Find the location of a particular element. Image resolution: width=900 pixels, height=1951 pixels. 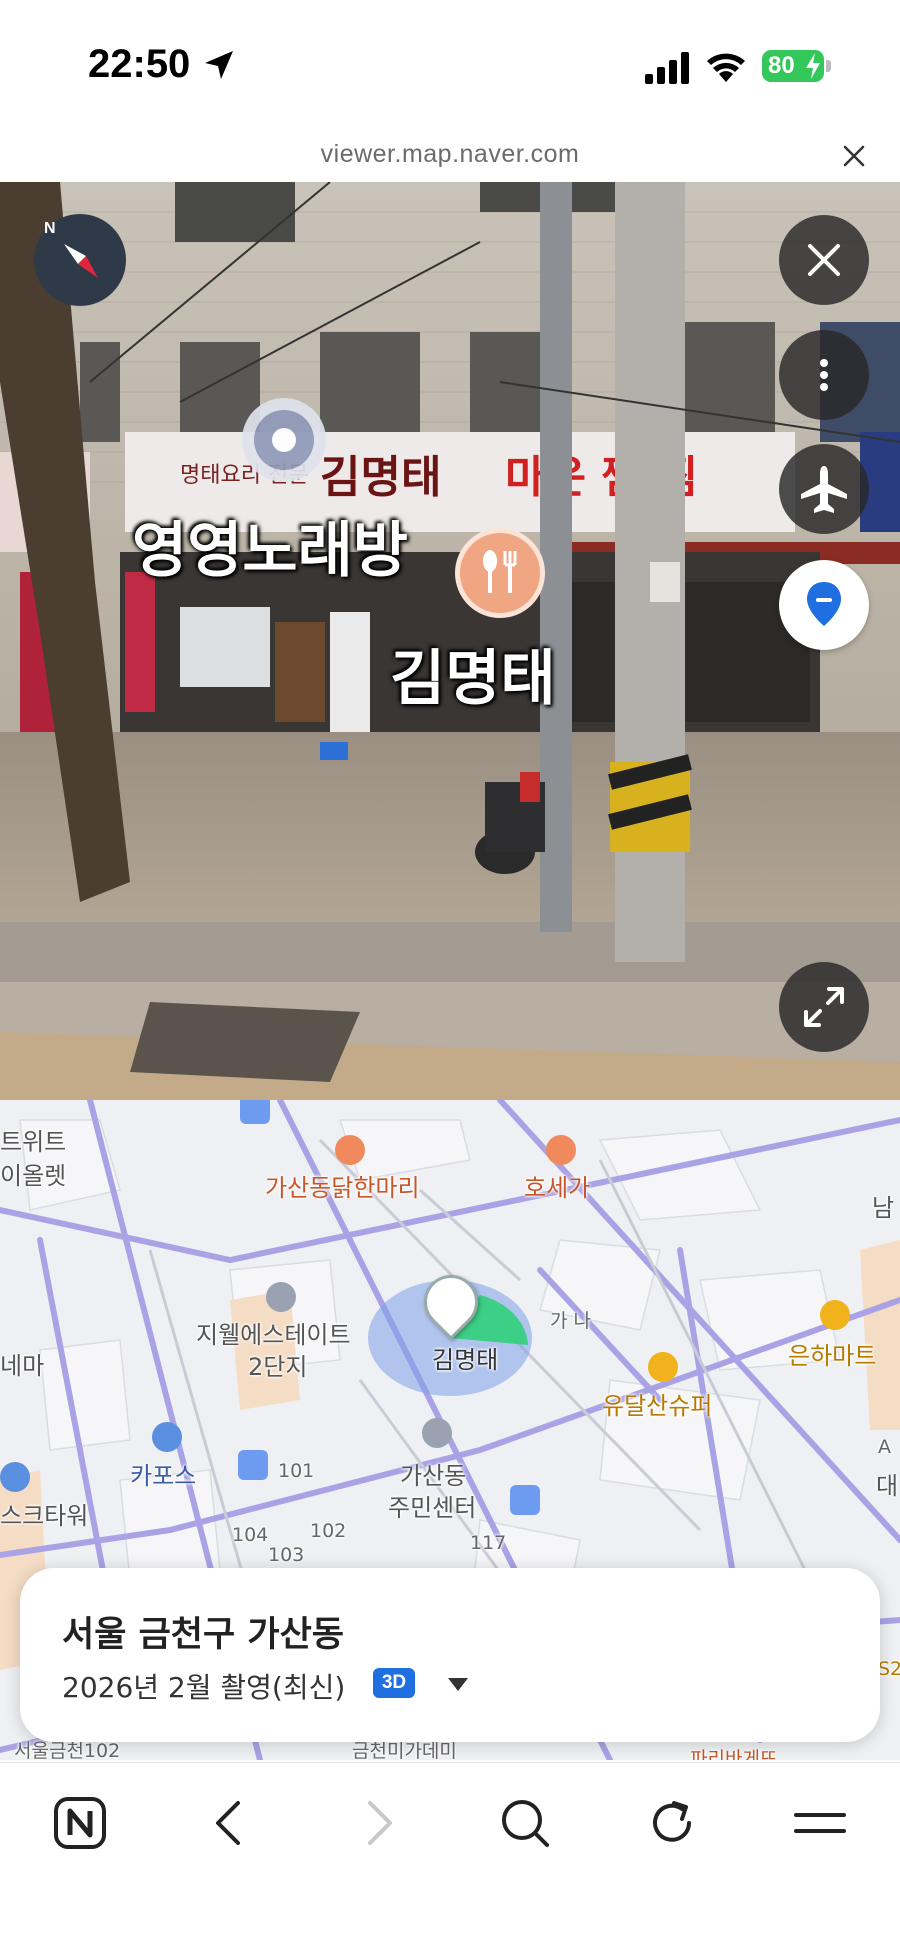

back-icon is located at coordinates (228, 1823).